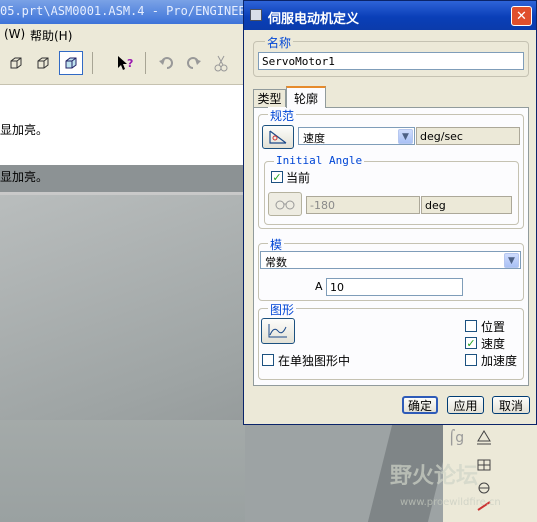  What do you see at coordinates (282, 309) in the screenshot?
I see `graph-label: 图形` at bounding box center [282, 309].